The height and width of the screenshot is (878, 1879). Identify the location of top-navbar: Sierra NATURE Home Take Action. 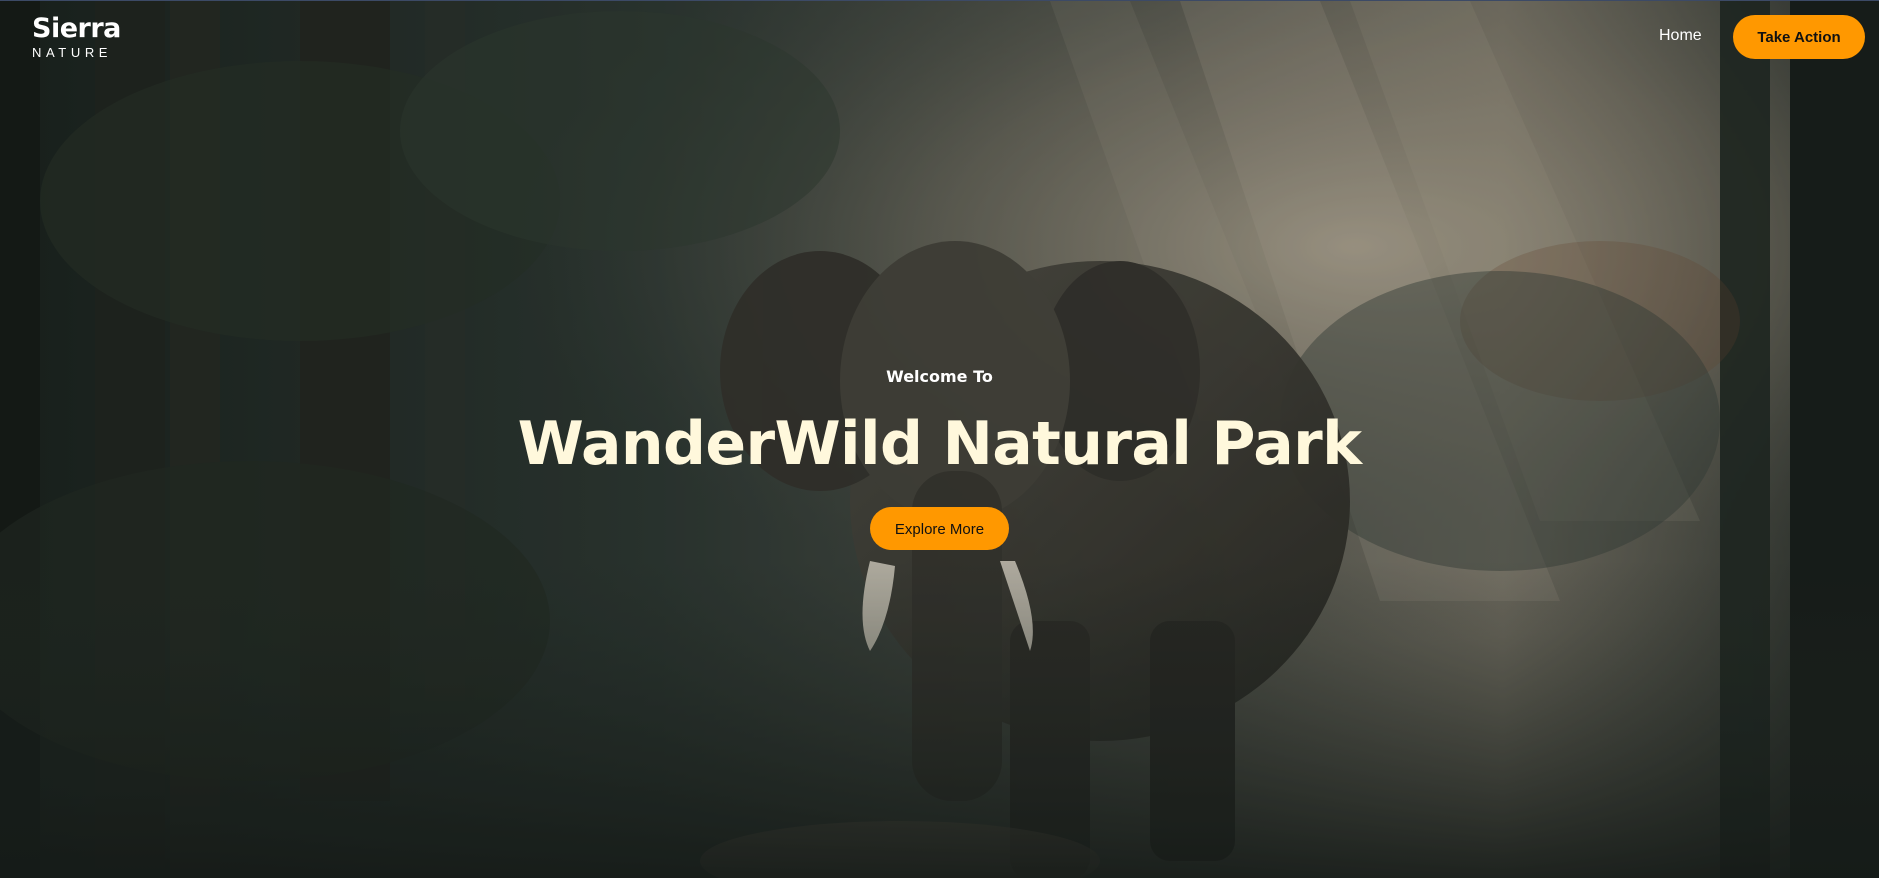
(939, 37).